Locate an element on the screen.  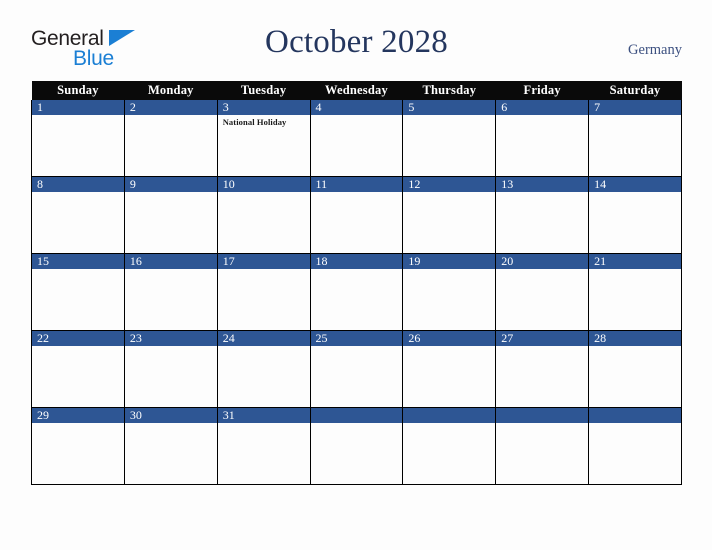
day-number: 14 is located at coordinates (635, 184).